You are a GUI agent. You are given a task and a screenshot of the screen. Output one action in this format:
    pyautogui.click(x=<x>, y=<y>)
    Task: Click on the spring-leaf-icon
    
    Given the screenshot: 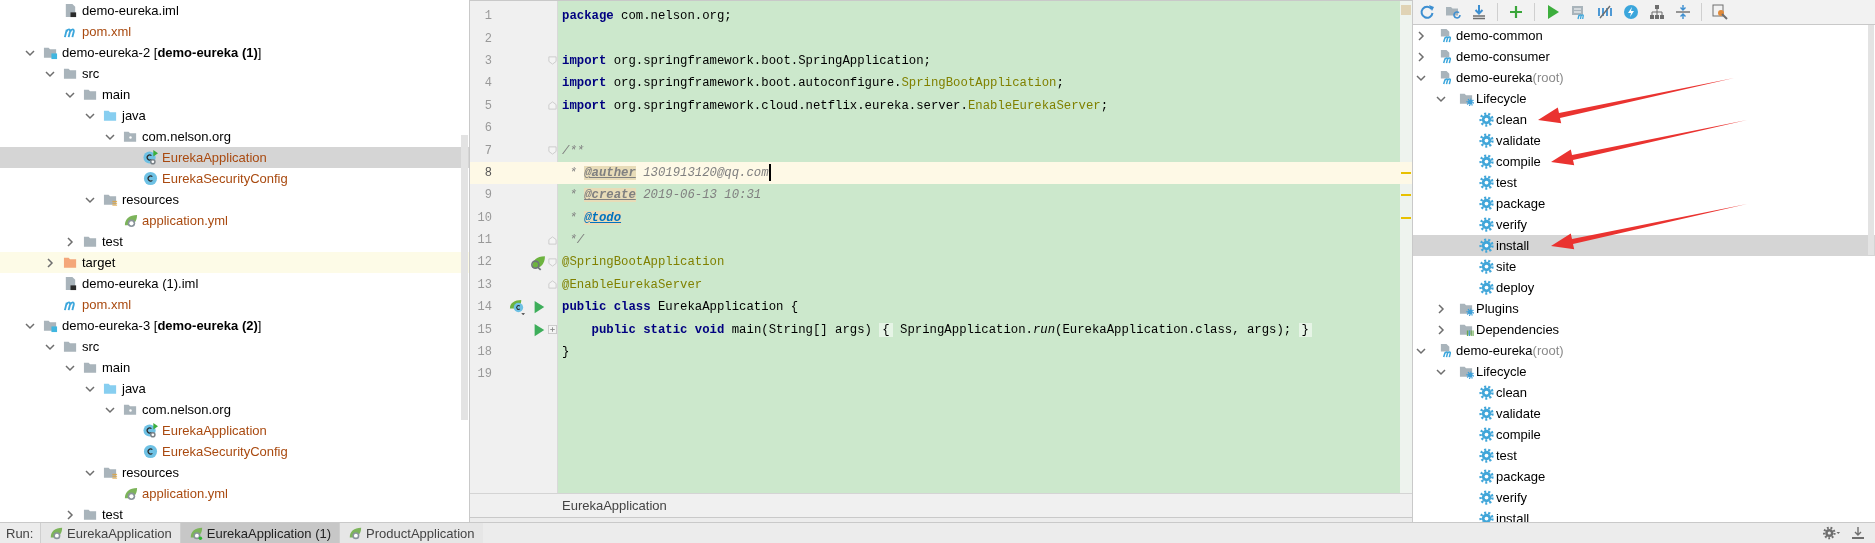 What is the action you would take?
    pyautogui.click(x=130, y=493)
    